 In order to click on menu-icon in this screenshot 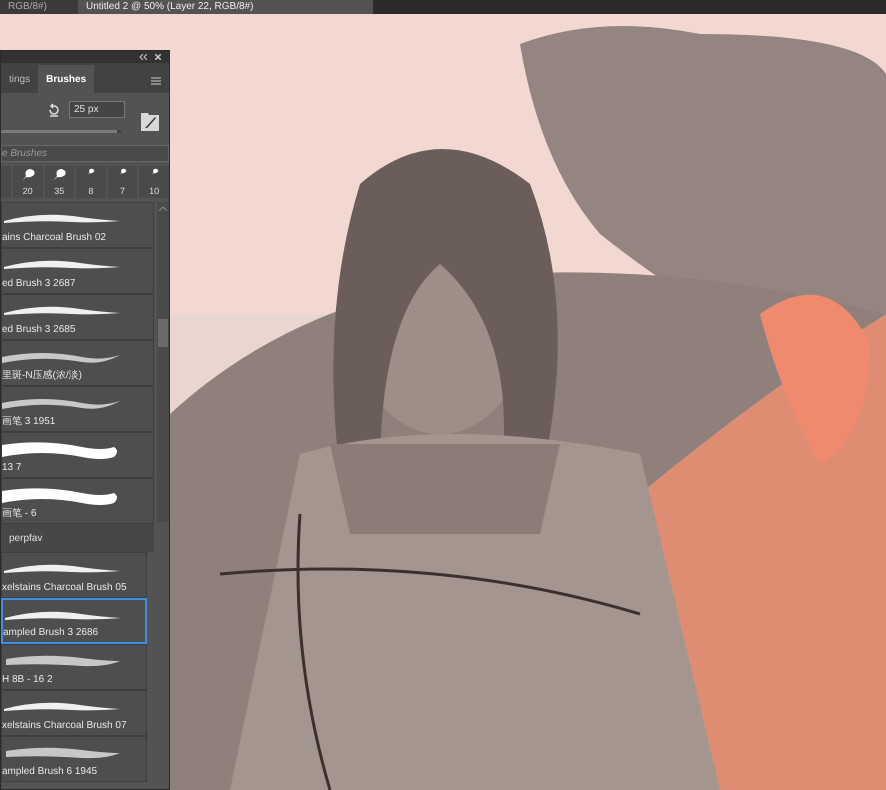, I will do `click(156, 81)`.